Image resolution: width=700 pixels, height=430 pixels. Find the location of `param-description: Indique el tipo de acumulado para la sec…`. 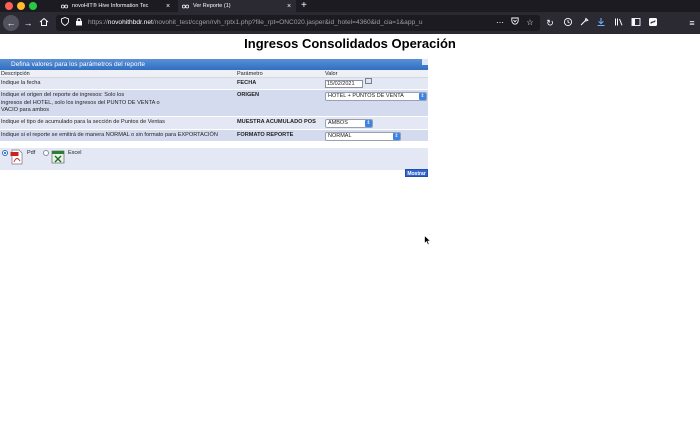

param-description: Indique el tipo de acumulado para la sec… is located at coordinates (83, 122).